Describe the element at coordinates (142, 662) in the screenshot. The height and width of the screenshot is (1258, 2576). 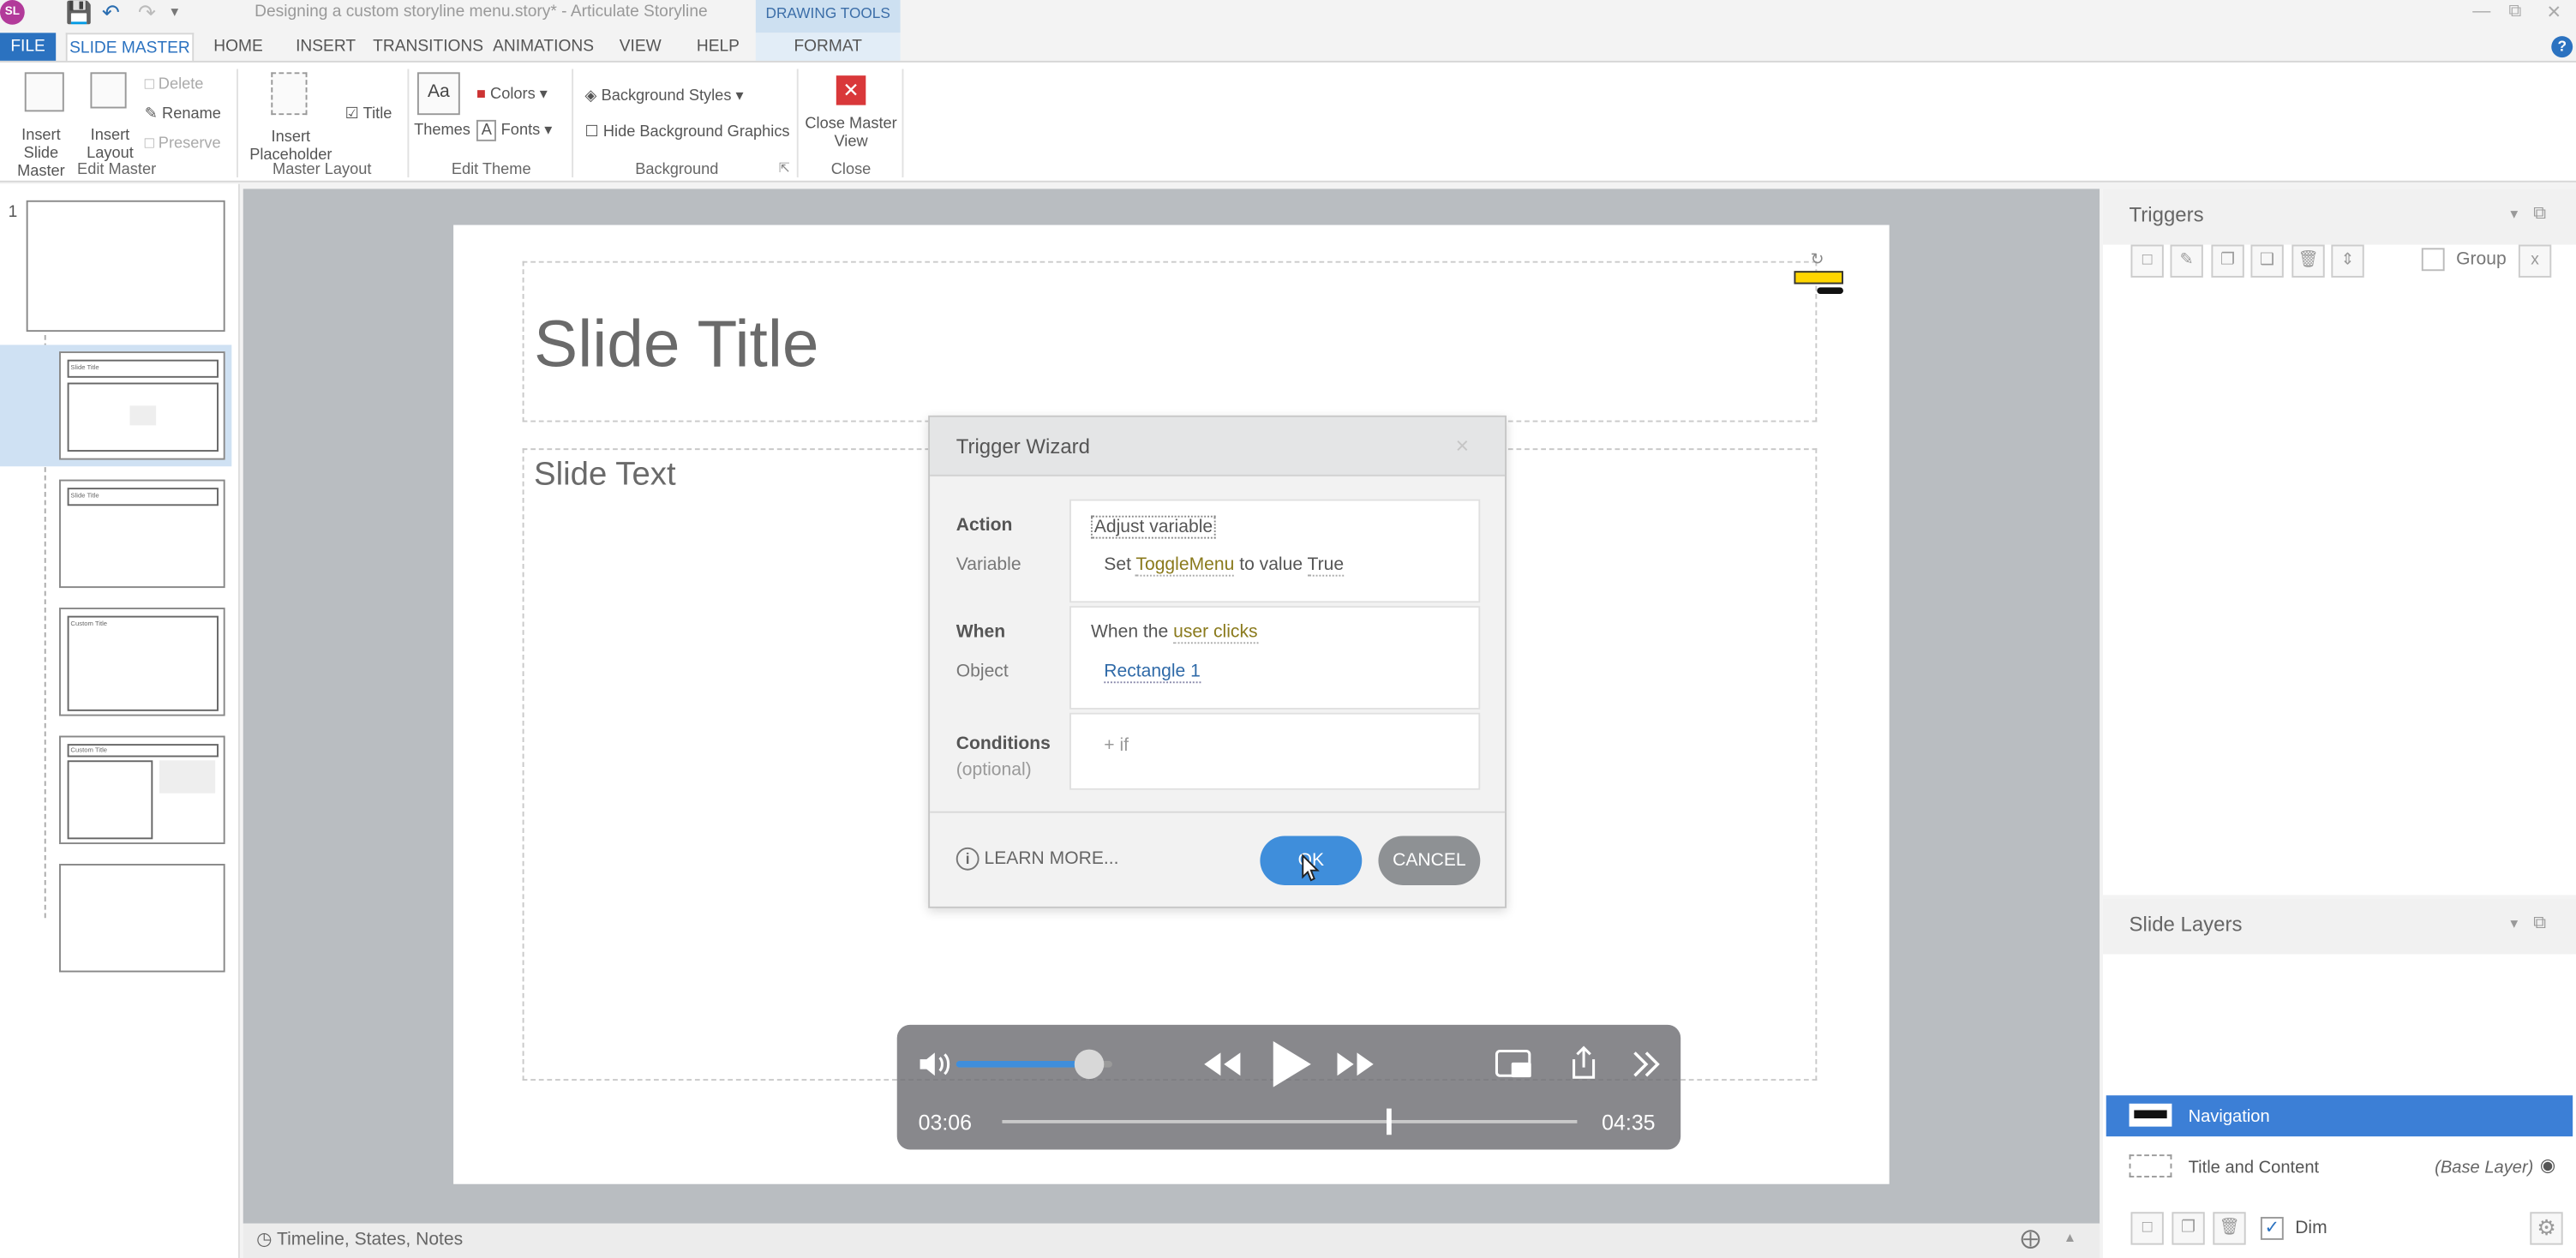
I see `layout-thumbnail-custom: Custom Title` at that location.